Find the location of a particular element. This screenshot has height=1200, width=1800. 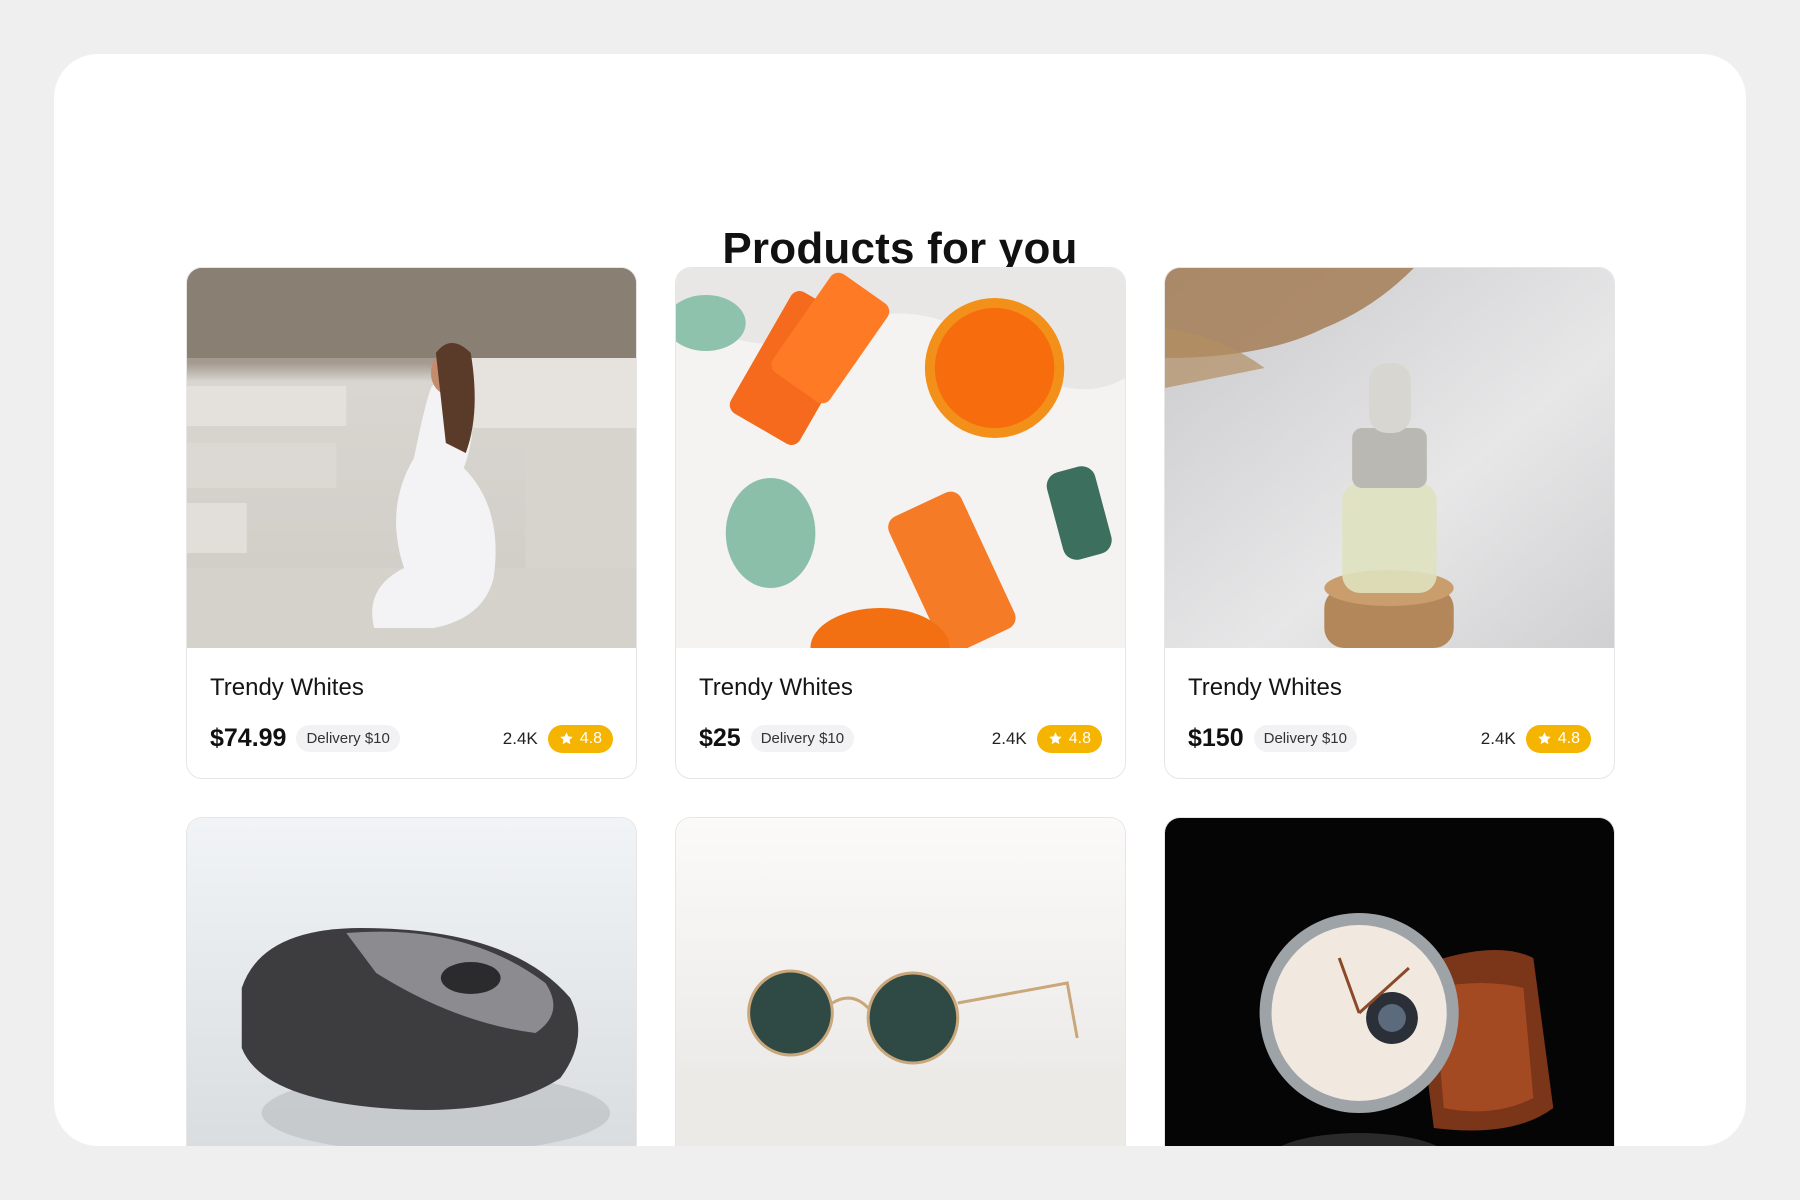

product-price: $25 is located at coordinates (720, 738).